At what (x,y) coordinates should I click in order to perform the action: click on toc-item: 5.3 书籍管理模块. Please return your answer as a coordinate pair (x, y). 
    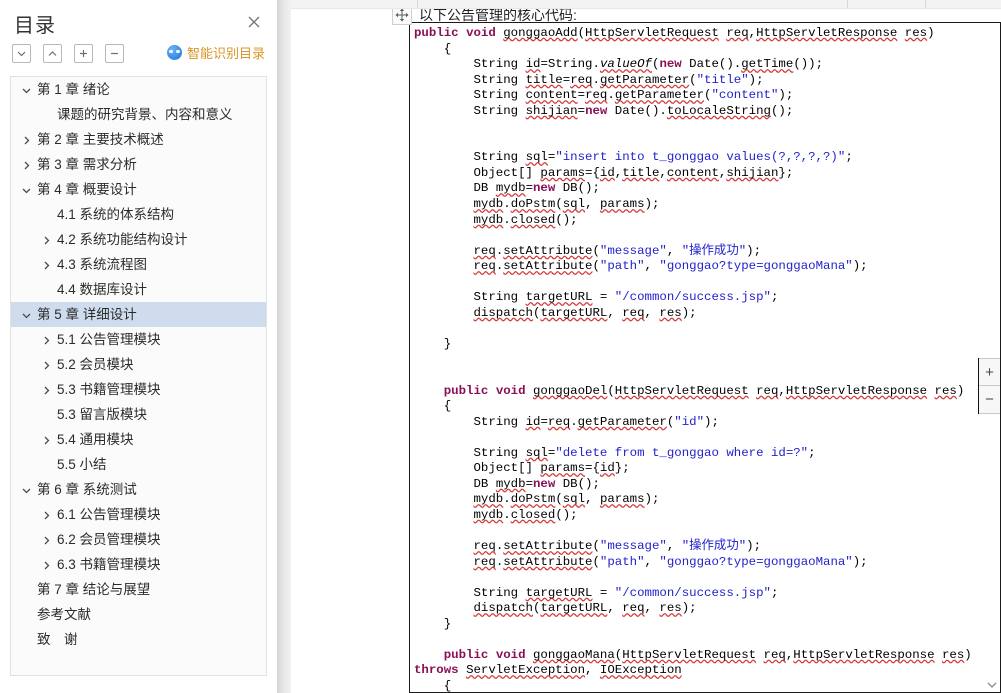
    Looking at the image, I should click on (138, 389).